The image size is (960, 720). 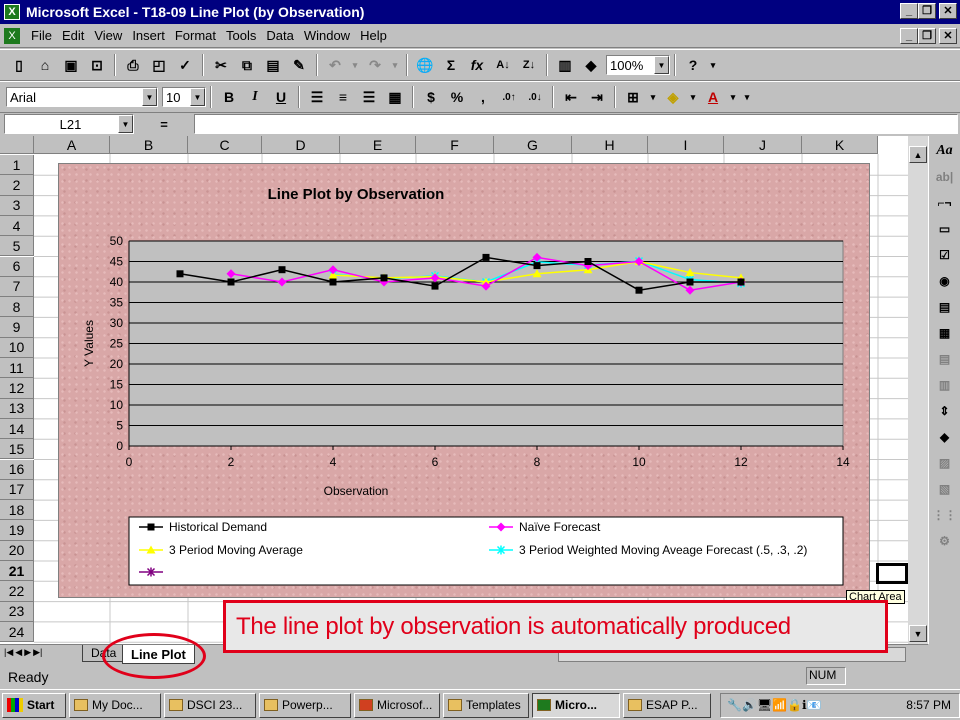 What do you see at coordinates (945, 333) in the screenshot?
I see `combo-box-icon: ▦` at bounding box center [945, 333].